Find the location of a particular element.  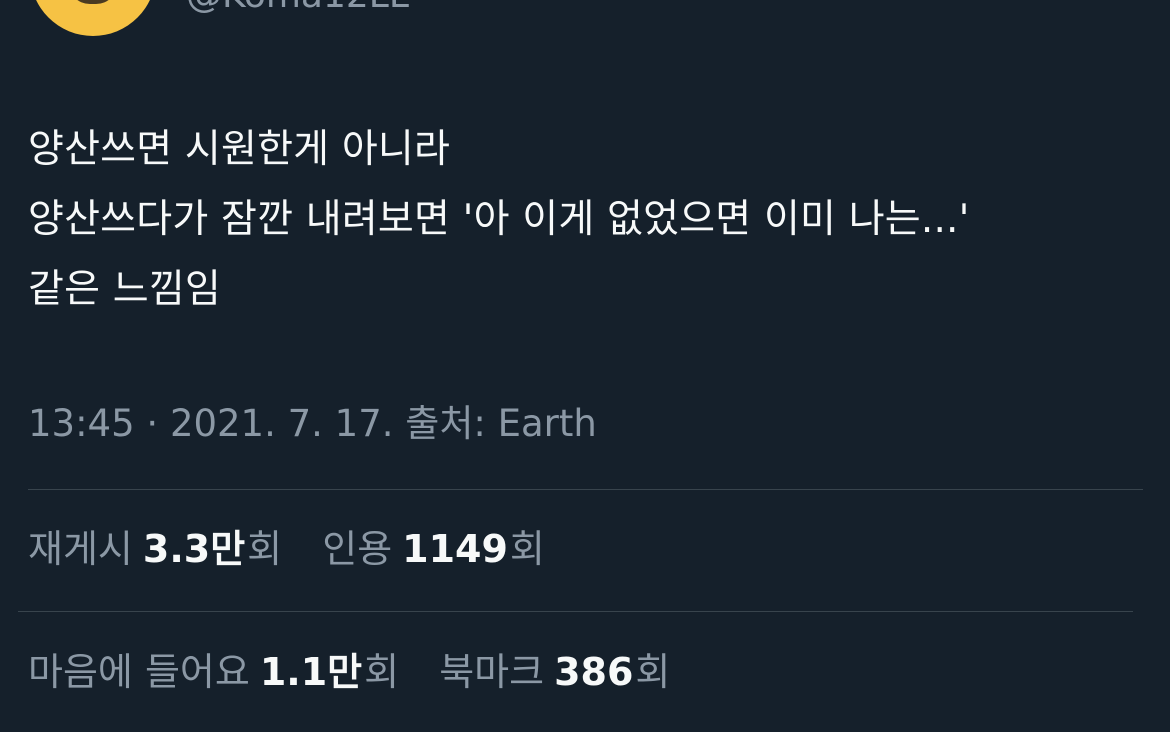

user-handle: @Koma12LL is located at coordinates (297, 7).